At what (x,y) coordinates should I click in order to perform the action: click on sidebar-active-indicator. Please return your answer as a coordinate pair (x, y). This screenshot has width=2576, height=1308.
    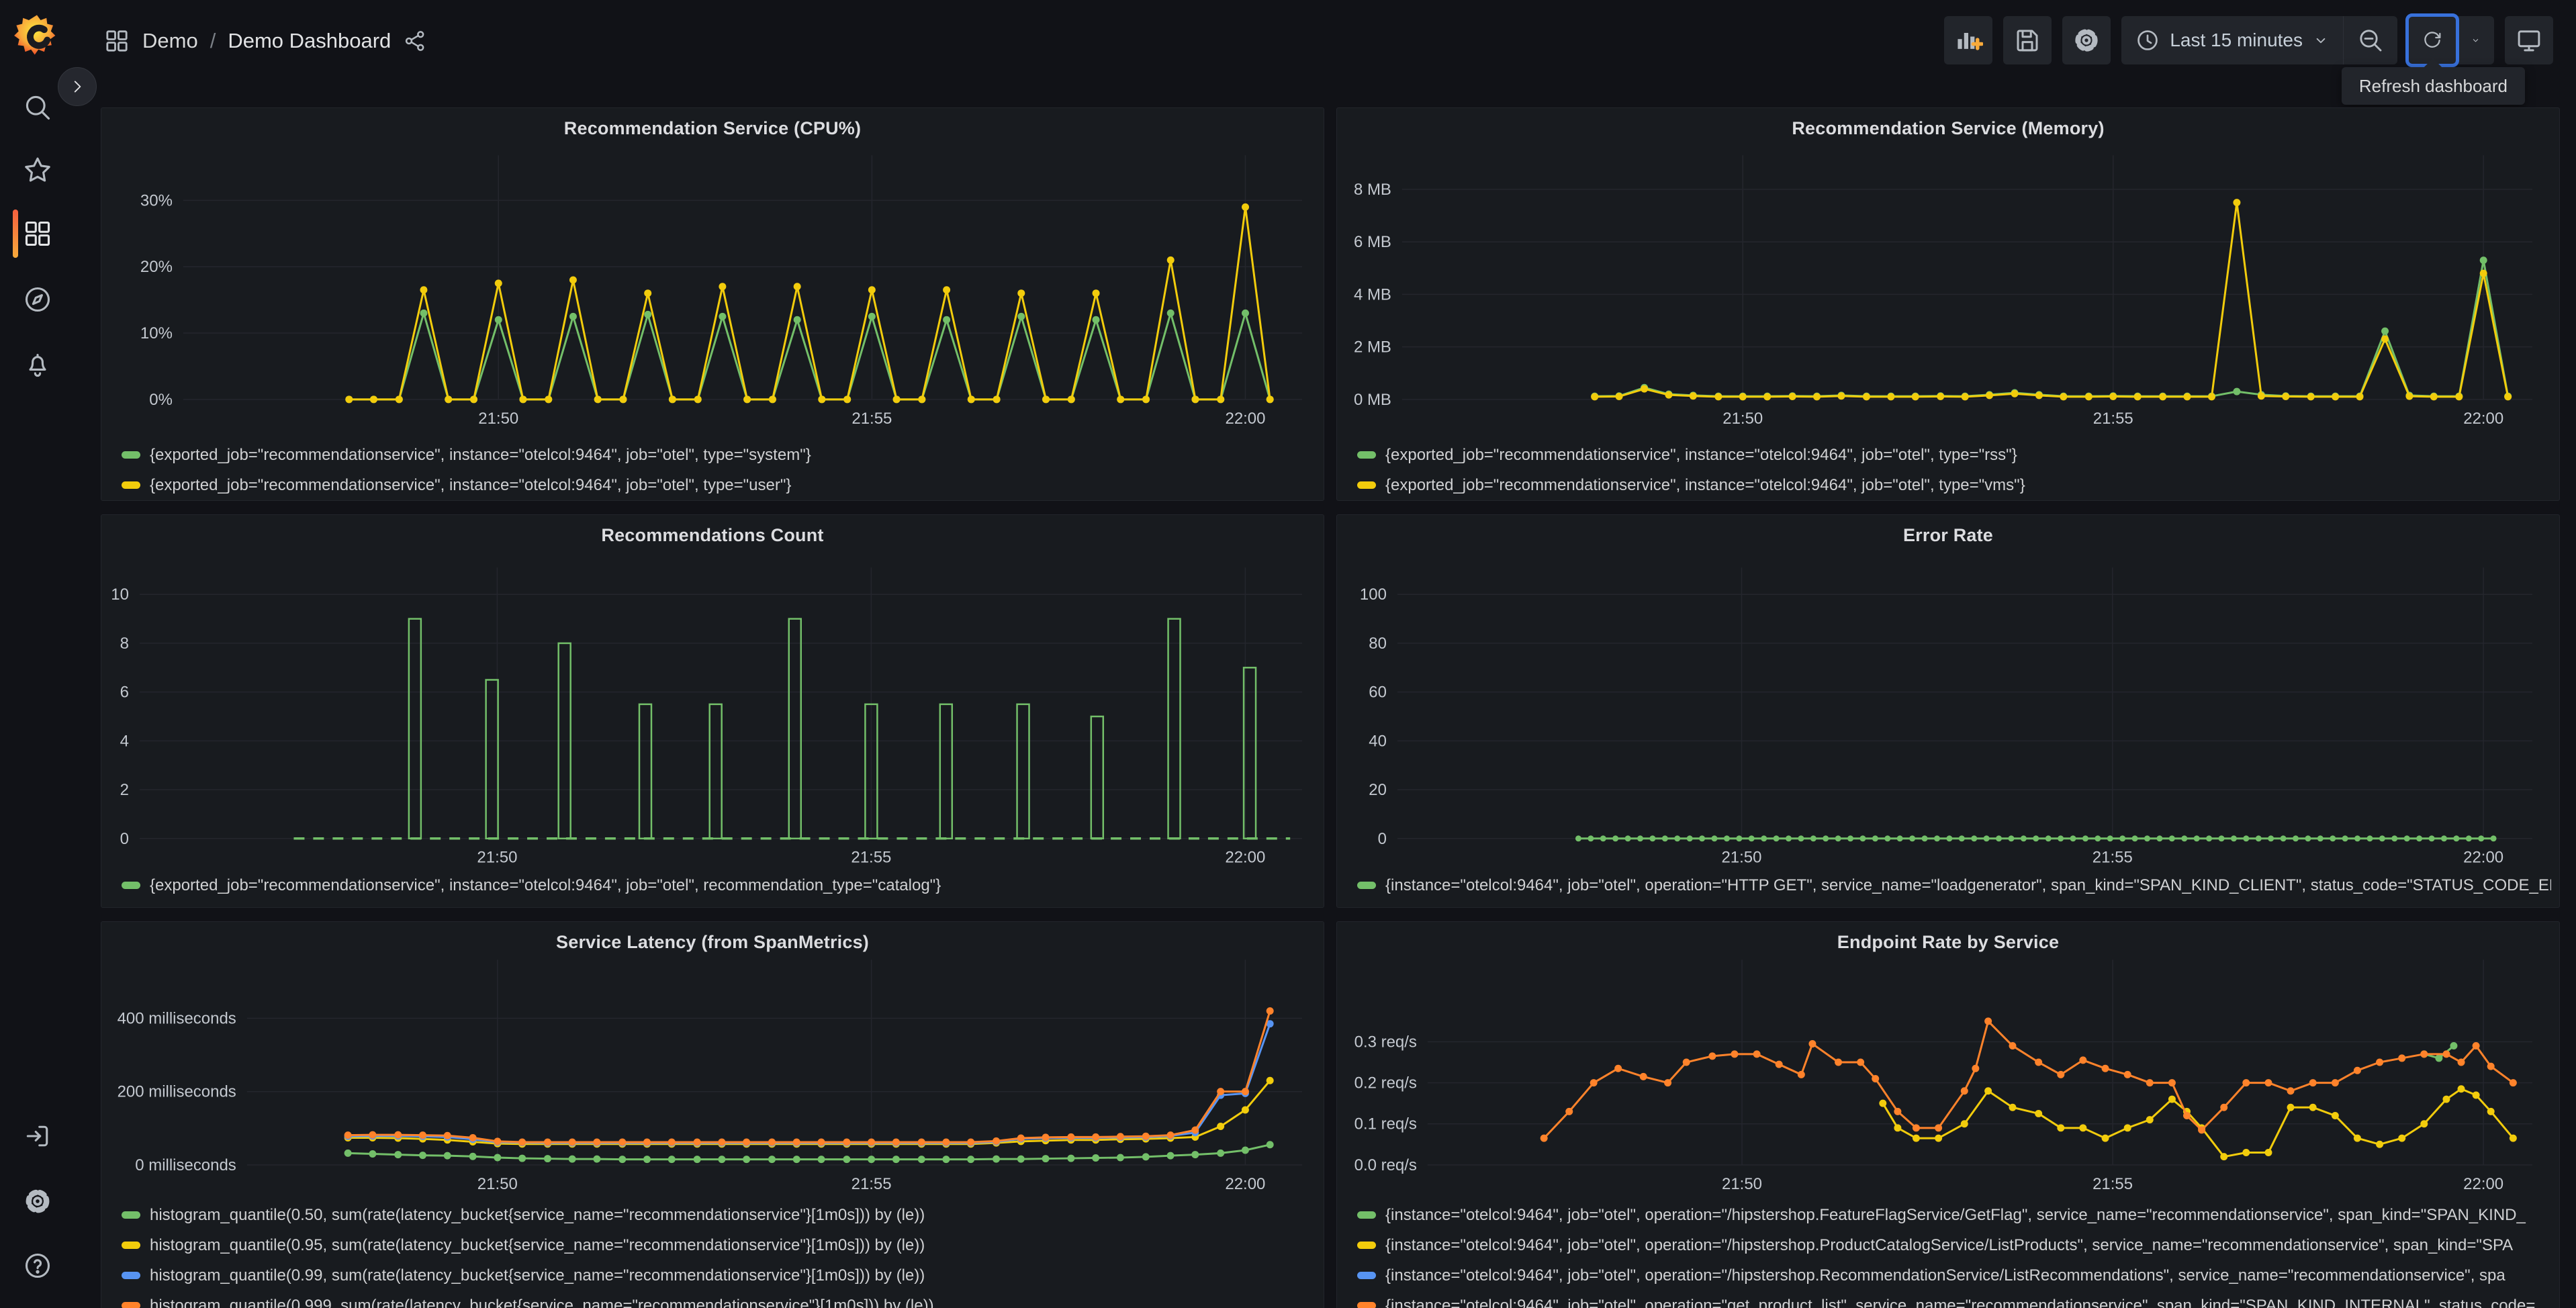
    Looking at the image, I should click on (15, 234).